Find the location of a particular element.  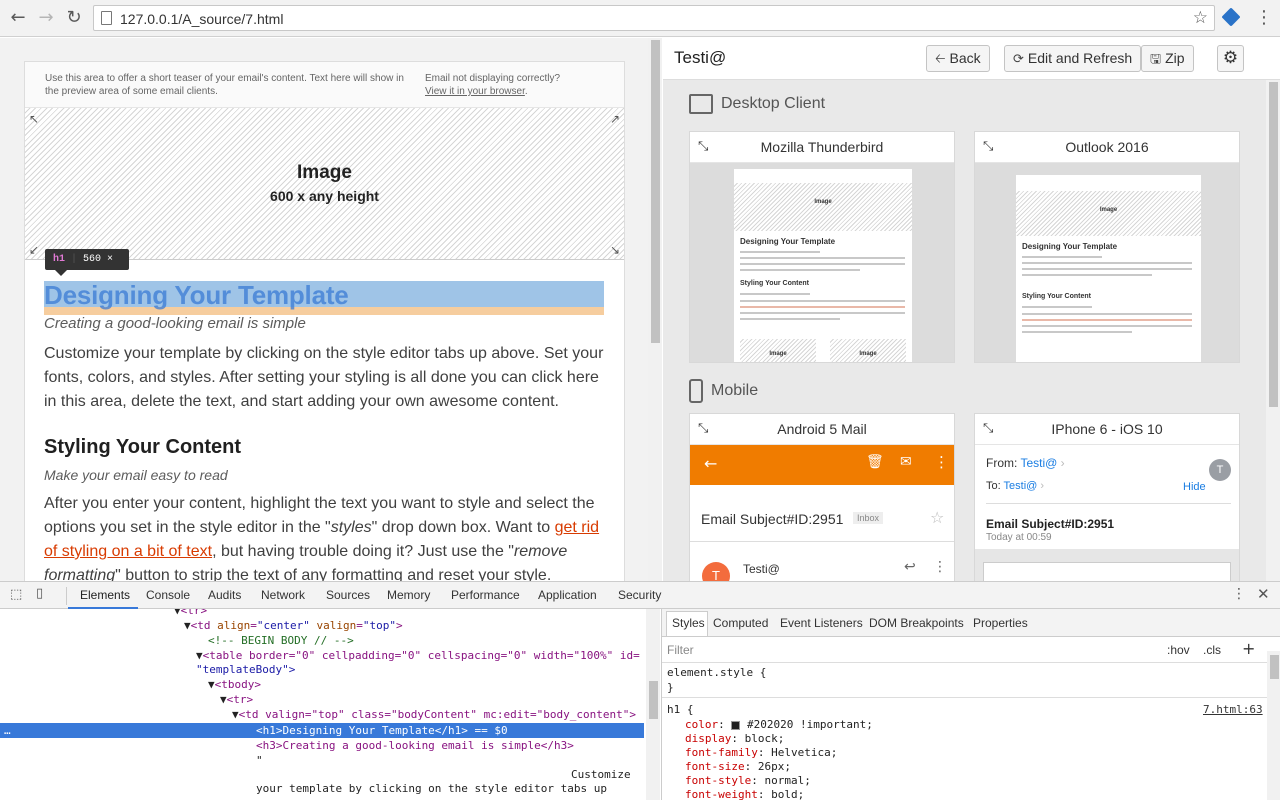

tab-performance: Performance is located at coordinates (485, 595).